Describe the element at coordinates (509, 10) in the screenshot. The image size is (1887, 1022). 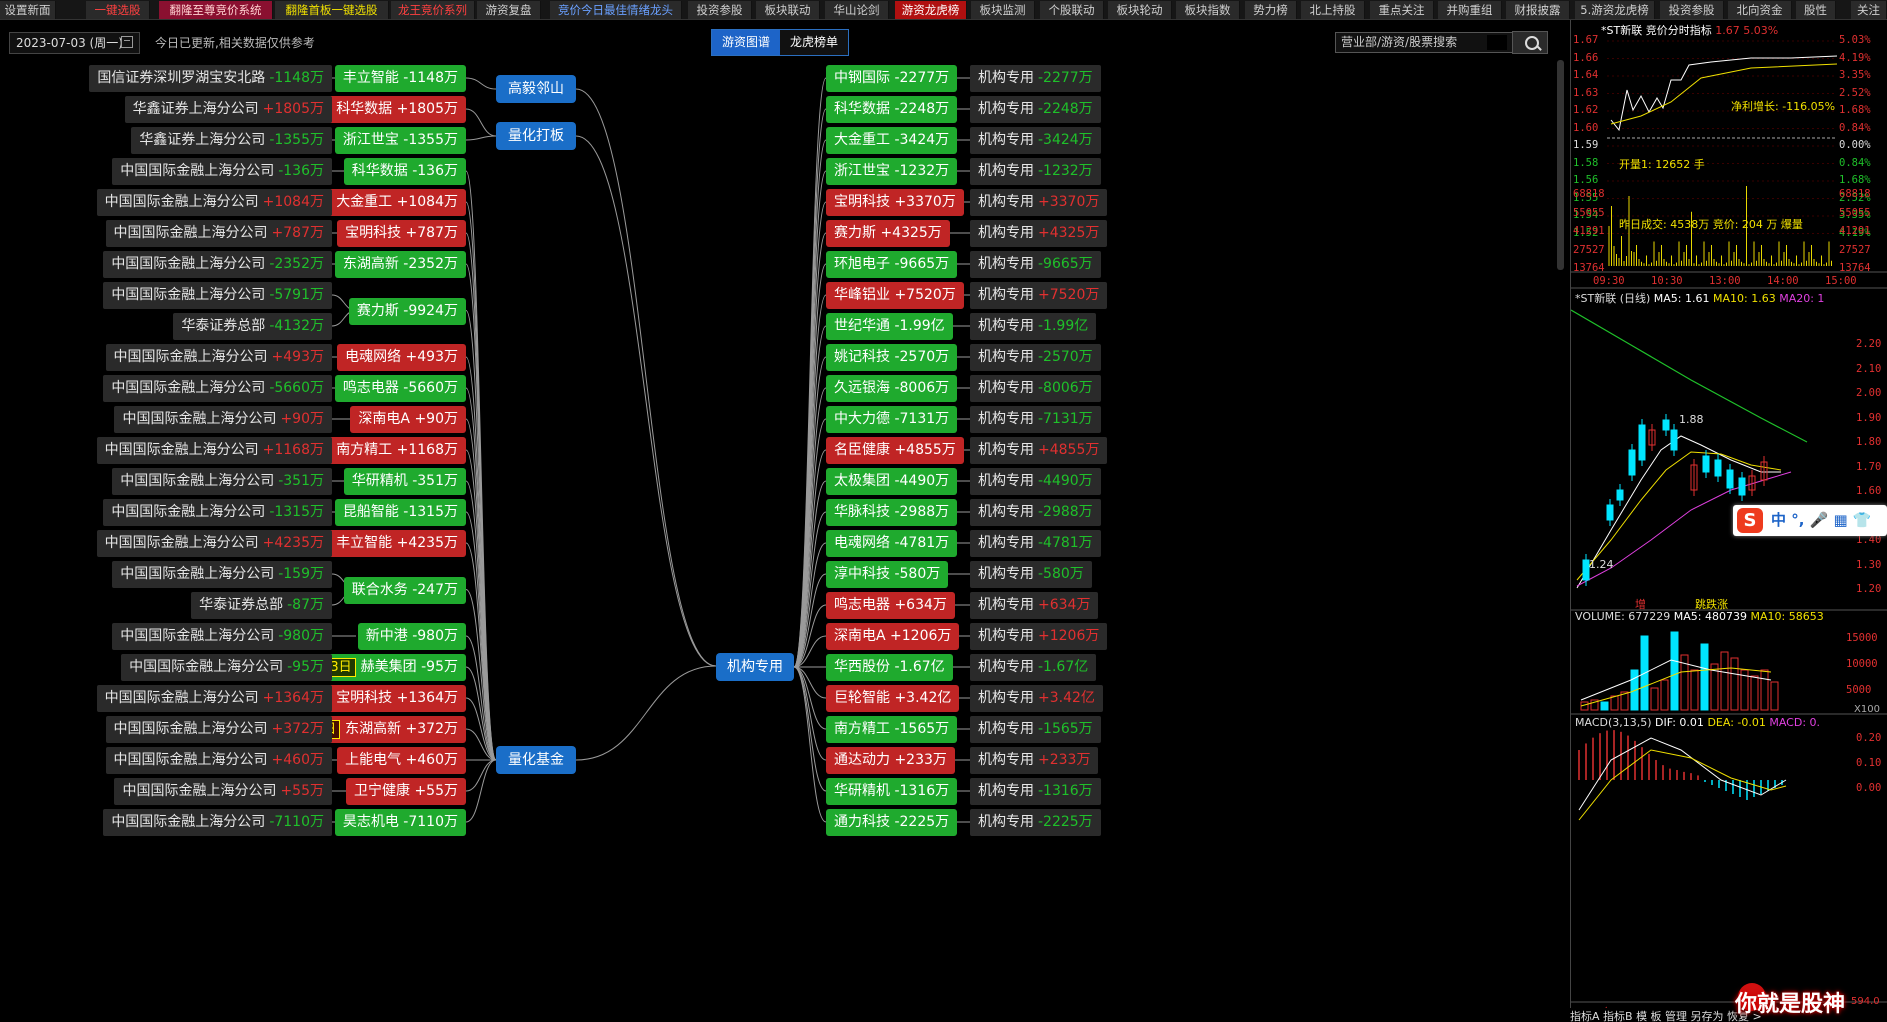
I see `tab-5: 游资复盘` at that location.